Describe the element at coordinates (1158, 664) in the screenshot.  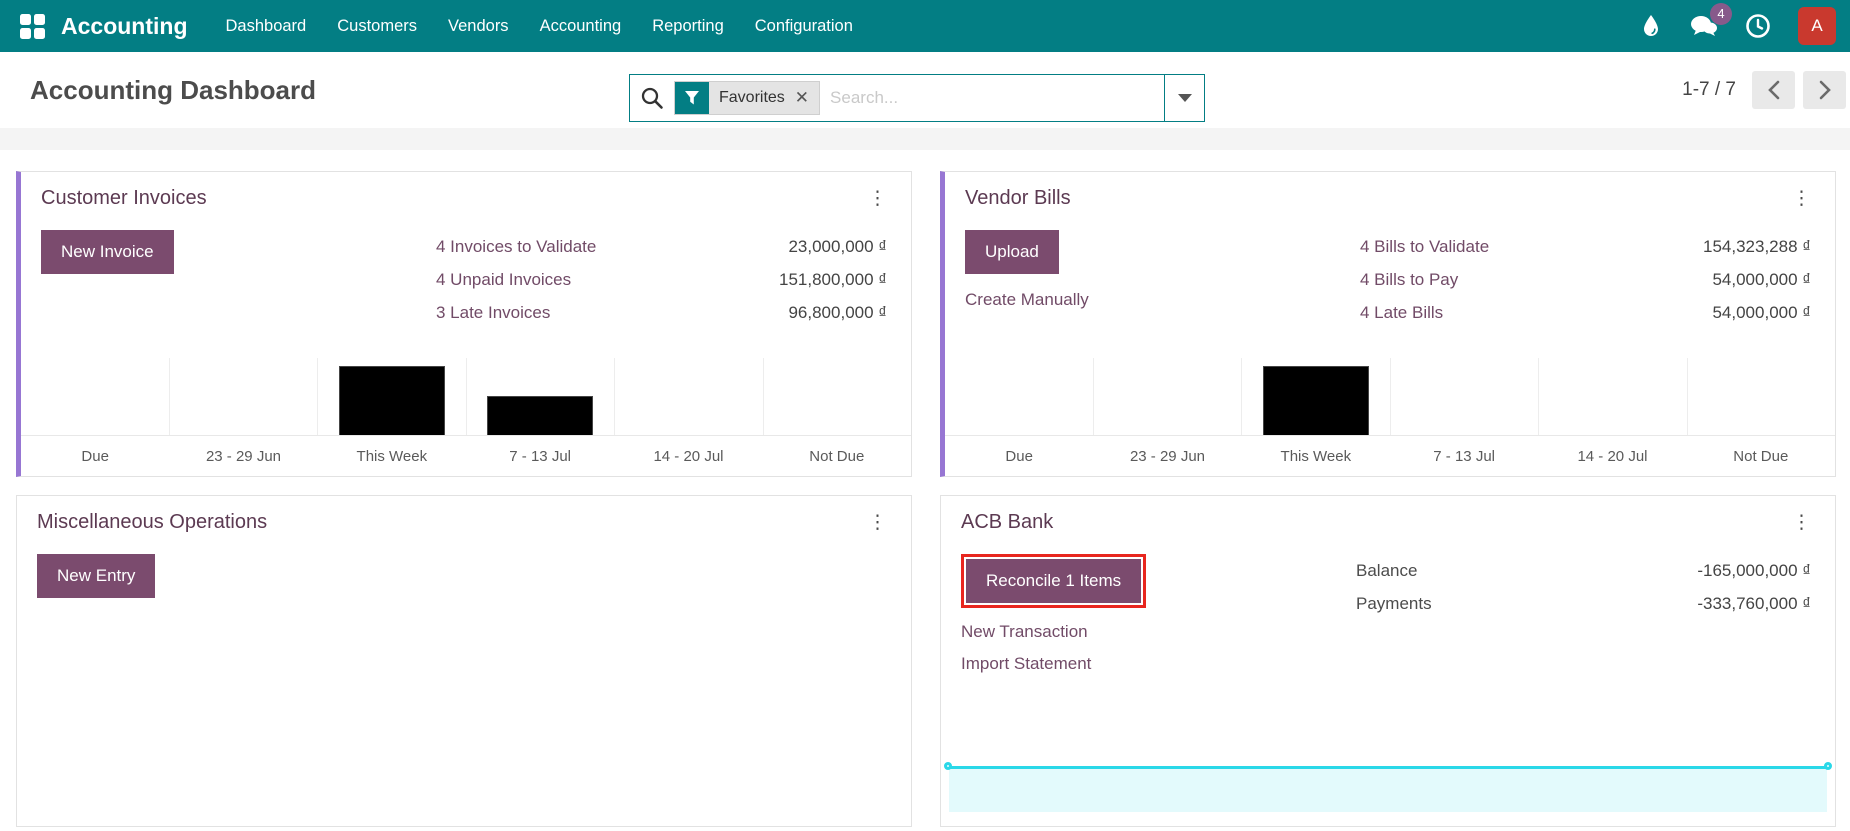
I see `import-statement-link: Import Statement` at that location.